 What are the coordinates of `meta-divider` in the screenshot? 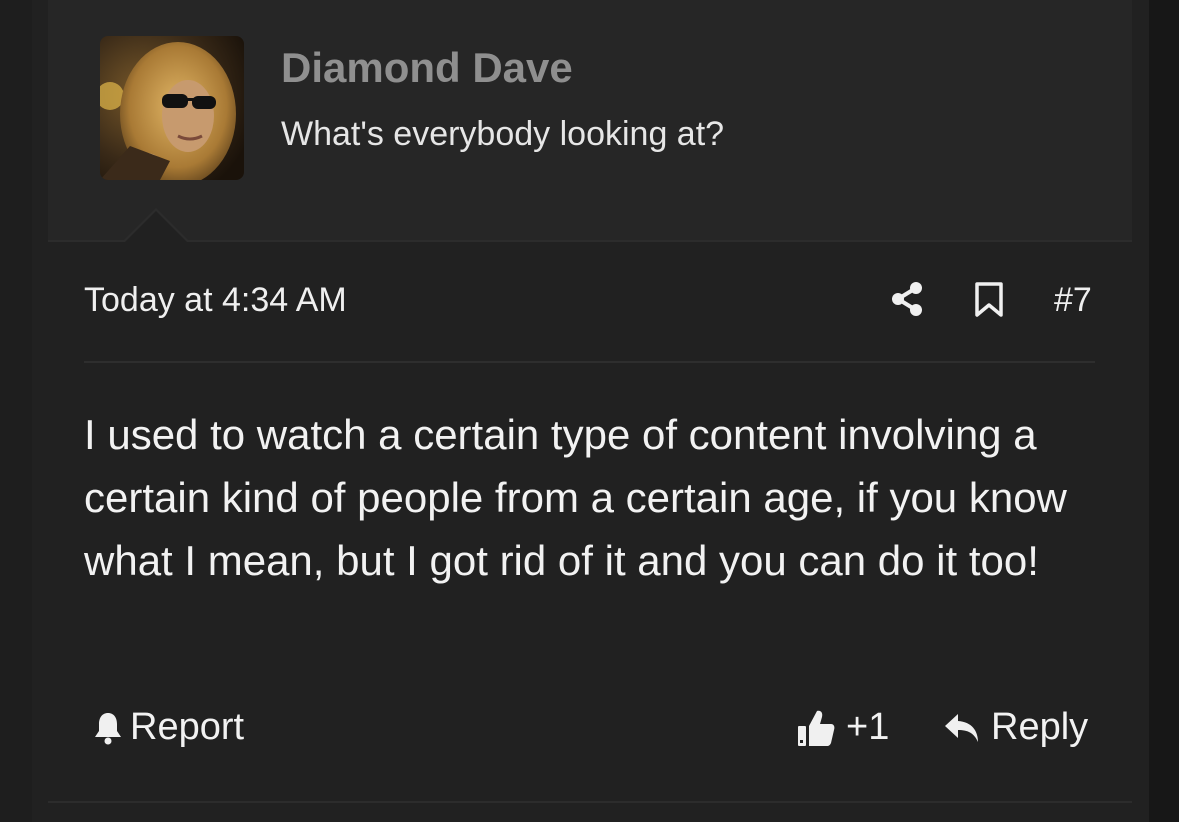 It's located at (589, 362).